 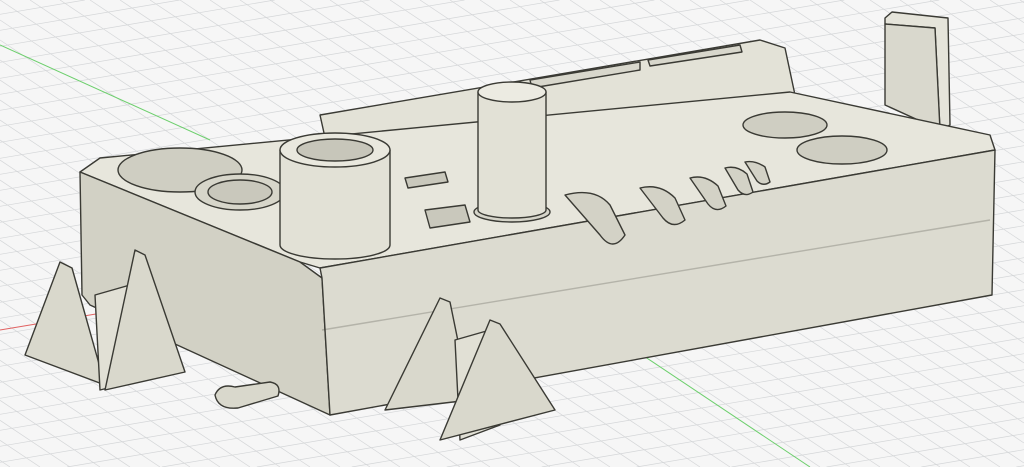 I want to click on pin-top, so click(x=512, y=92).